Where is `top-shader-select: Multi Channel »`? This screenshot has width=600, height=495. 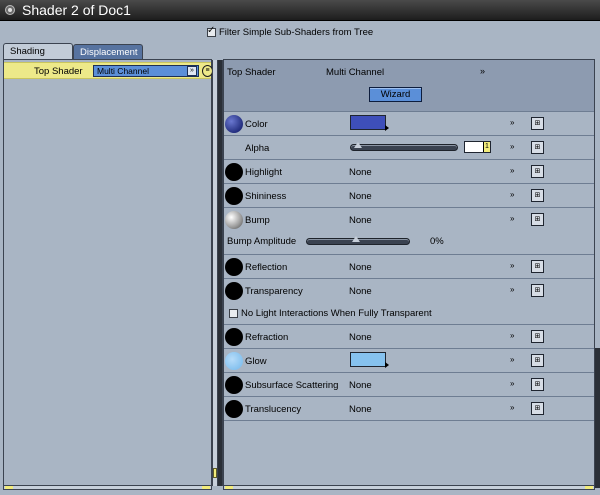 top-shader-select: Multi Channel » is located at coordinates (146, 71).